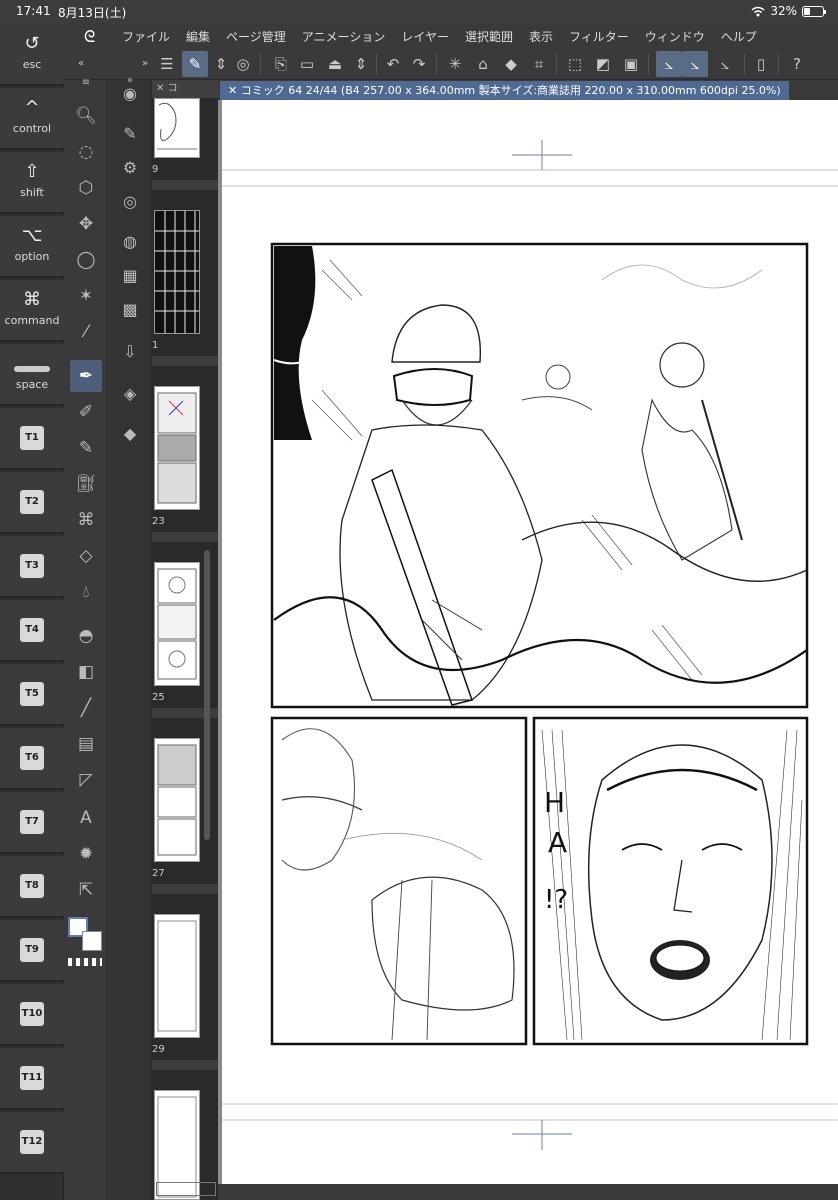 This screenshot has height=1200, width=838. What do you see at coordinates (86, 116) in the screenshot?
I see `zoom-icon: 🔍︎` at bounding box center [86, 116].